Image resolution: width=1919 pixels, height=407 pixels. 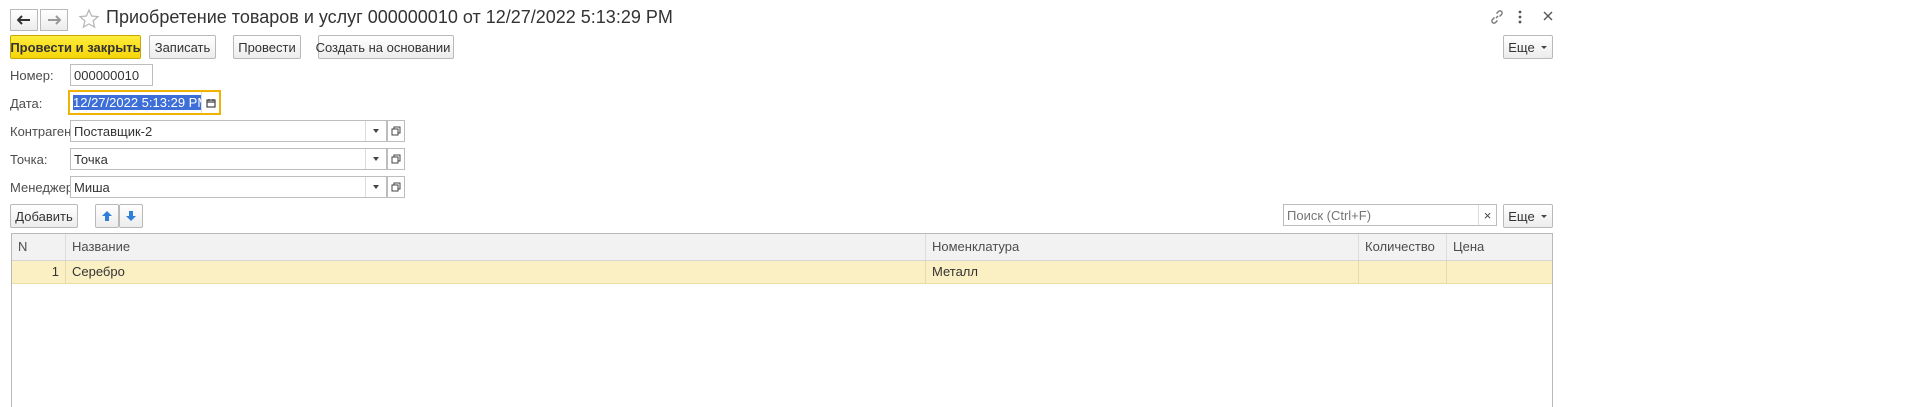 What do you see at coordinates (1521, 216) in the screenshot?
I see `table-more-label: Еще` at bounding box center [1521, 216].